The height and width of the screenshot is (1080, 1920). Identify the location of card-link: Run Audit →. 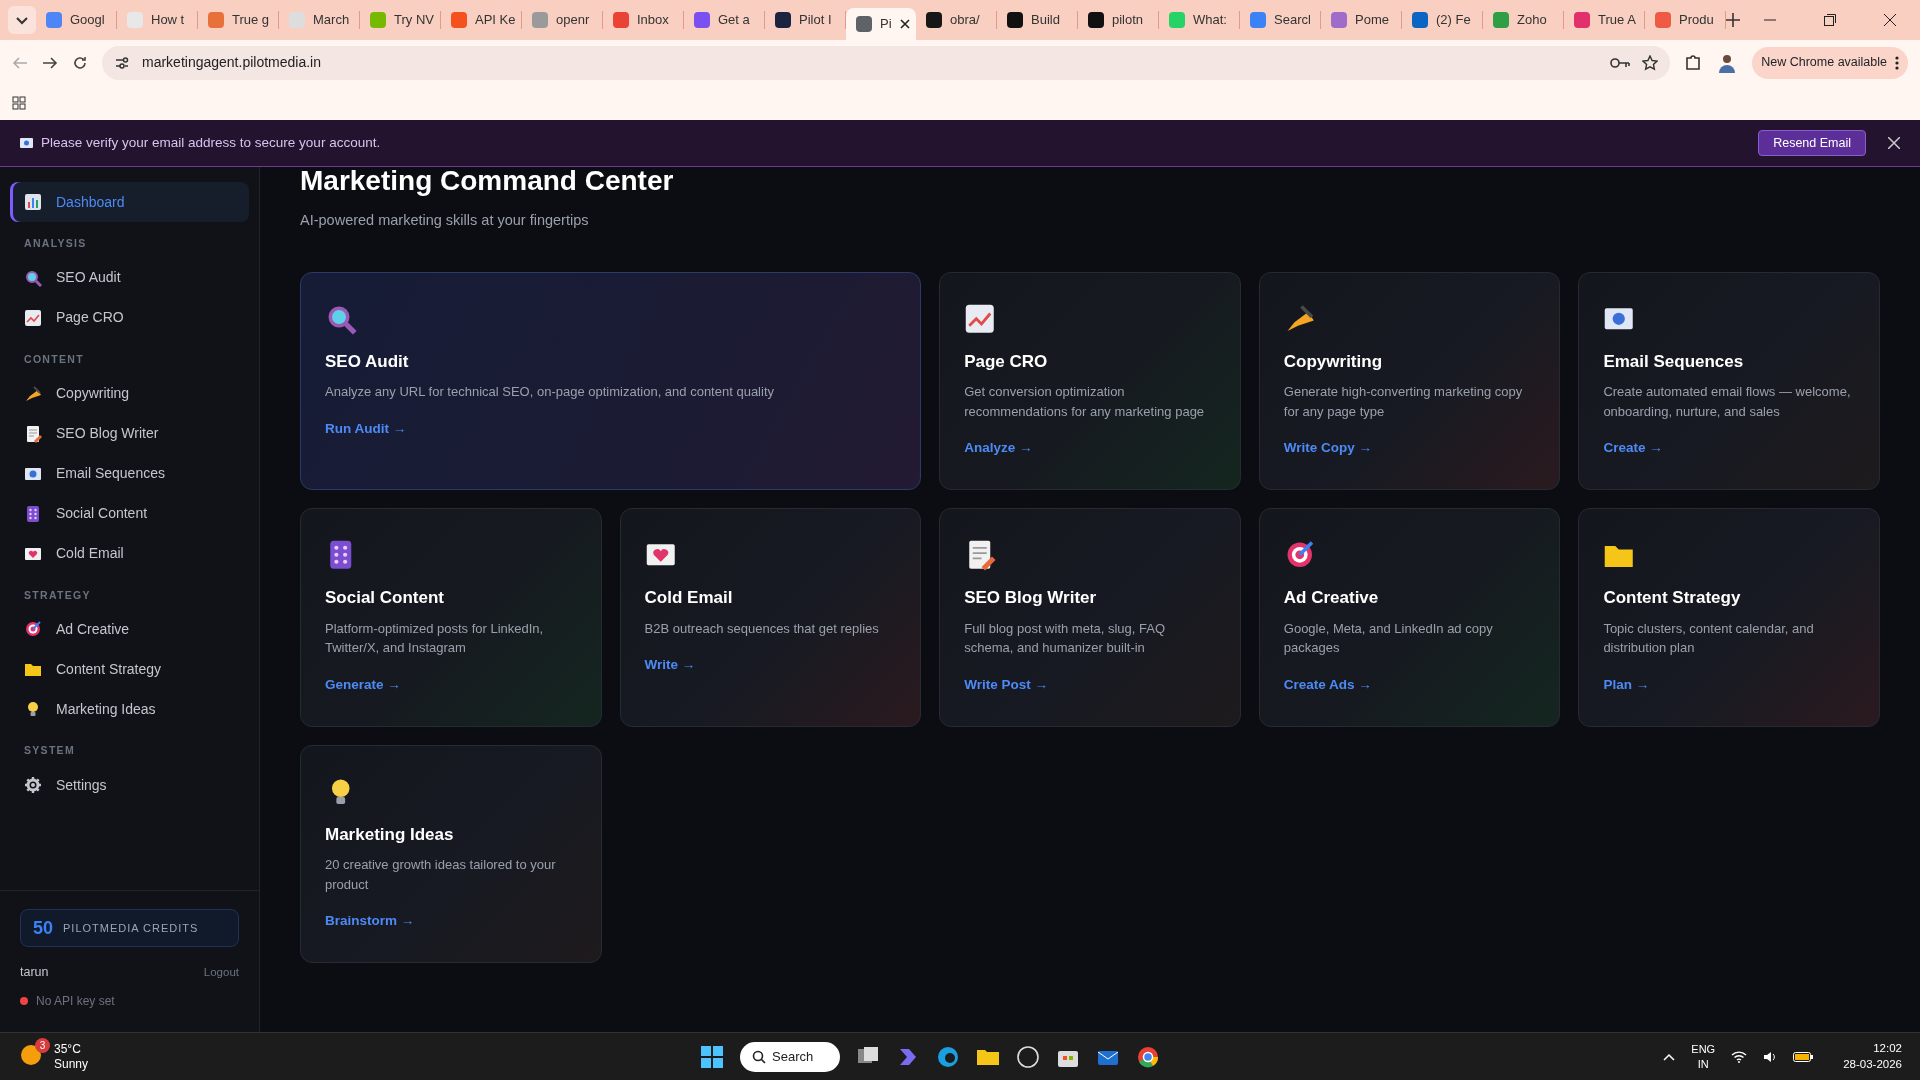
(366, 428).